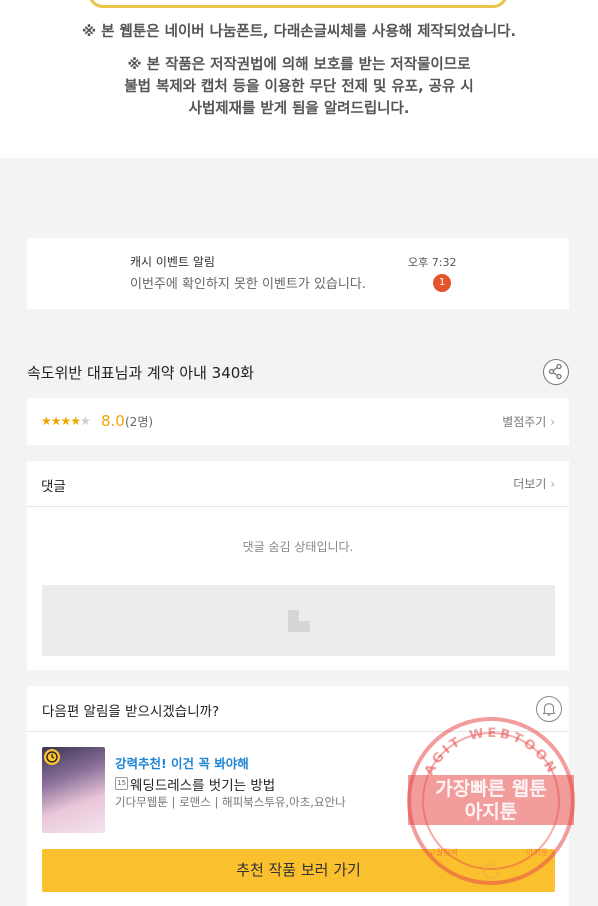 The image size is (598, 906). Describe the element at coordinates (442, 852) in the screenshot. I see `svg-text: 고퀄검색` at that location.